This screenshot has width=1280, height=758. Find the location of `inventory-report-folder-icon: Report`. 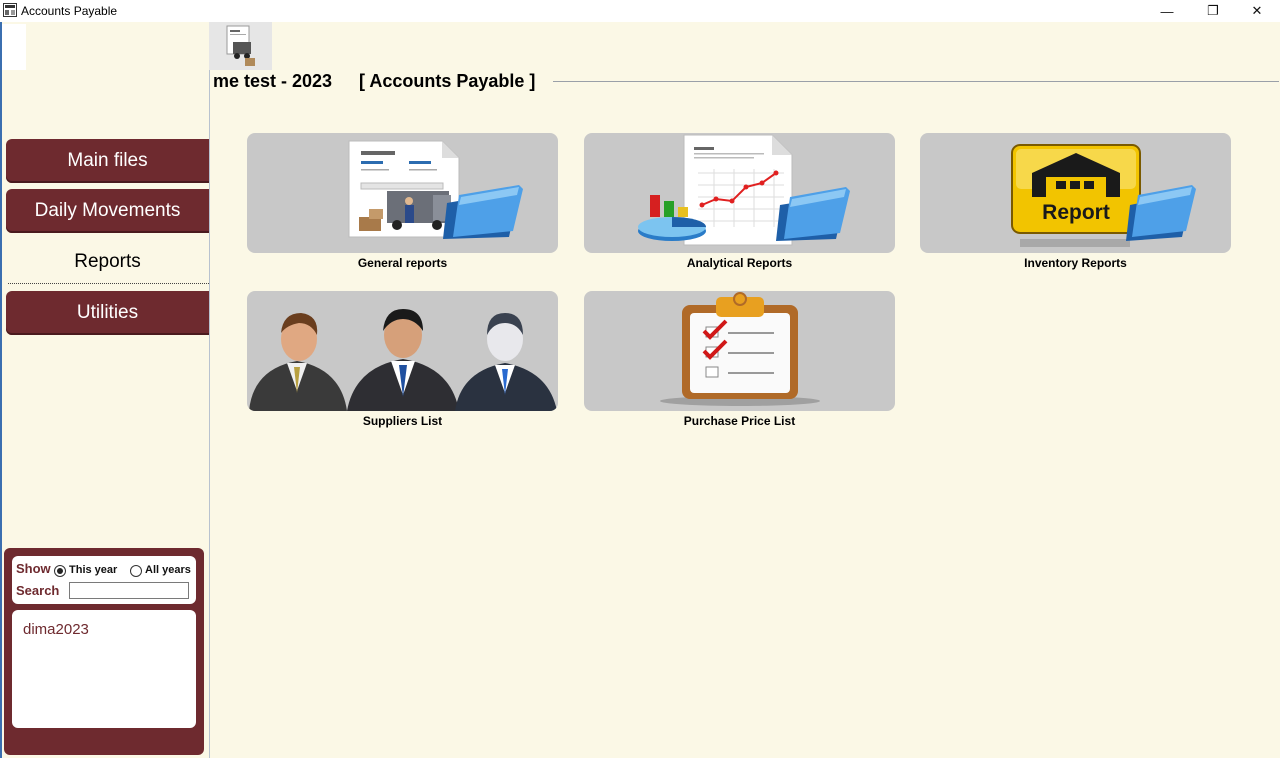

inventory-report-folder-icon: Report is located at coordinates (1103, 195).